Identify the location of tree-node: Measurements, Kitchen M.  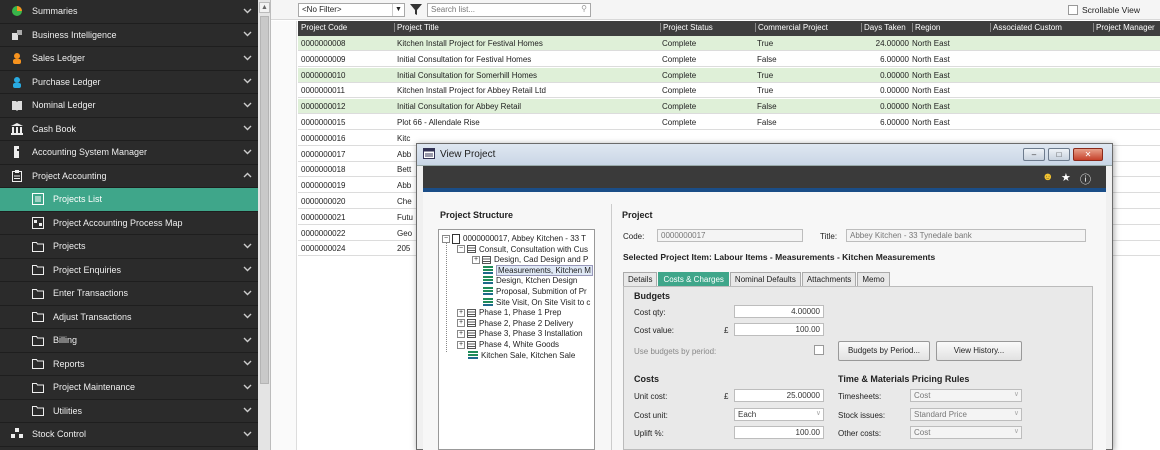
(538, 270).